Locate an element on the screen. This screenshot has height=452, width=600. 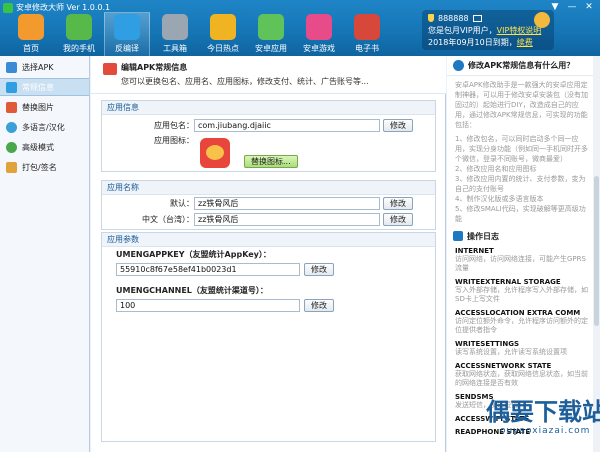
modify-channel-button: 修改 is located at coordinates (319, 305).